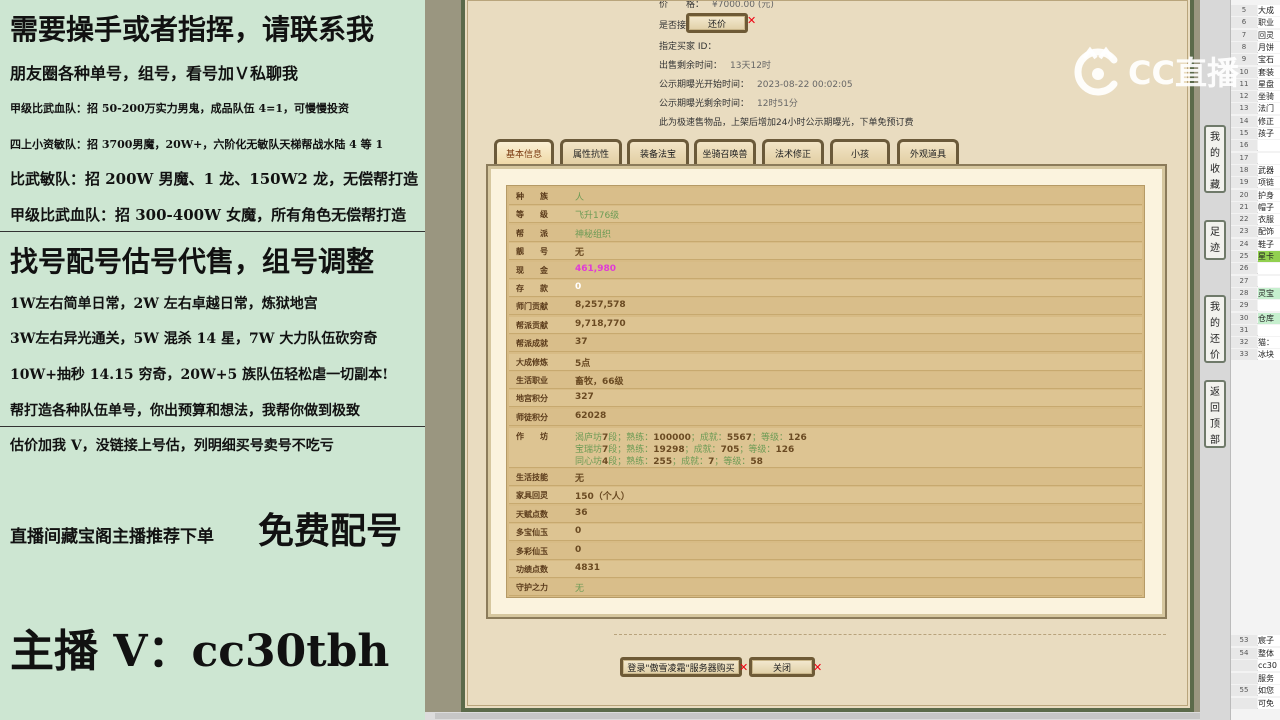 The image size is (1280, 720). I want to click on sheet-row: 31, so click(1255, 330).